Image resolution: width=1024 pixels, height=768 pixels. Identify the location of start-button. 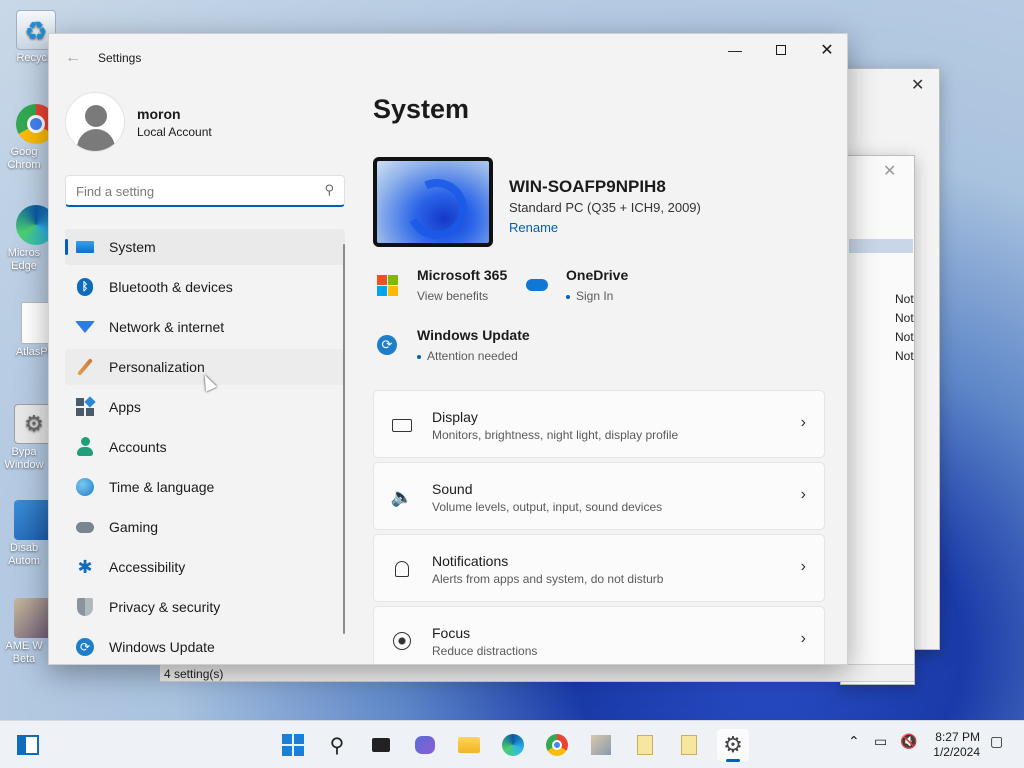
(293, 745).